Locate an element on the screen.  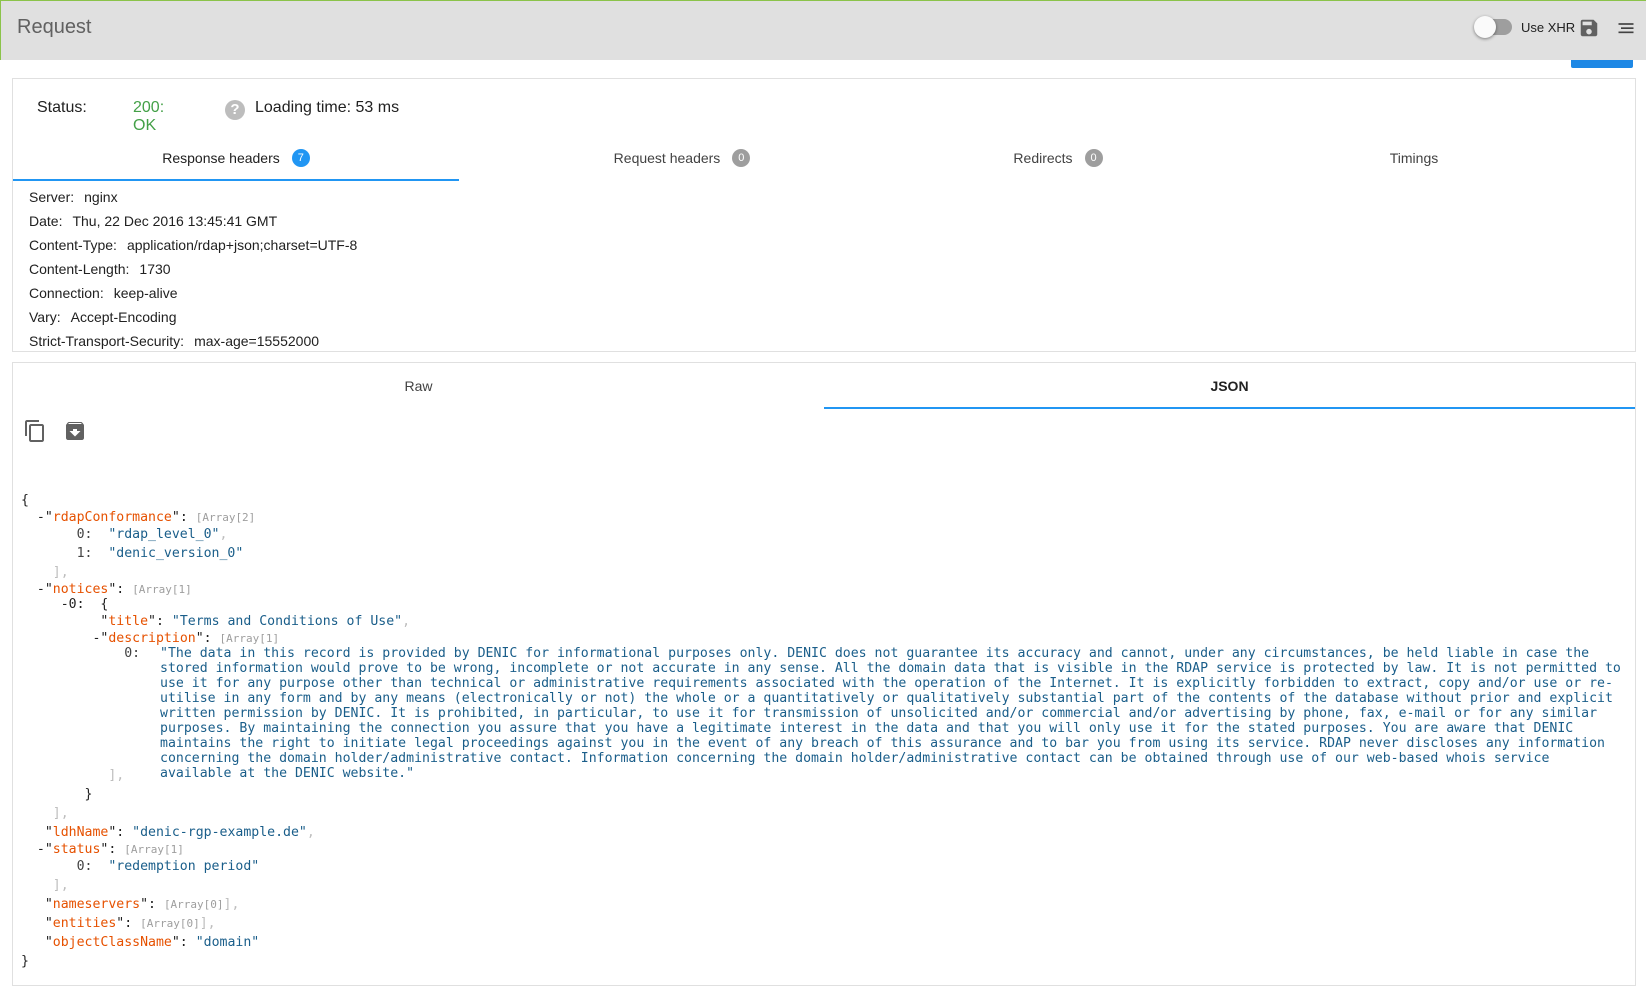
json-brace: { is located at coordinates (25, 500).